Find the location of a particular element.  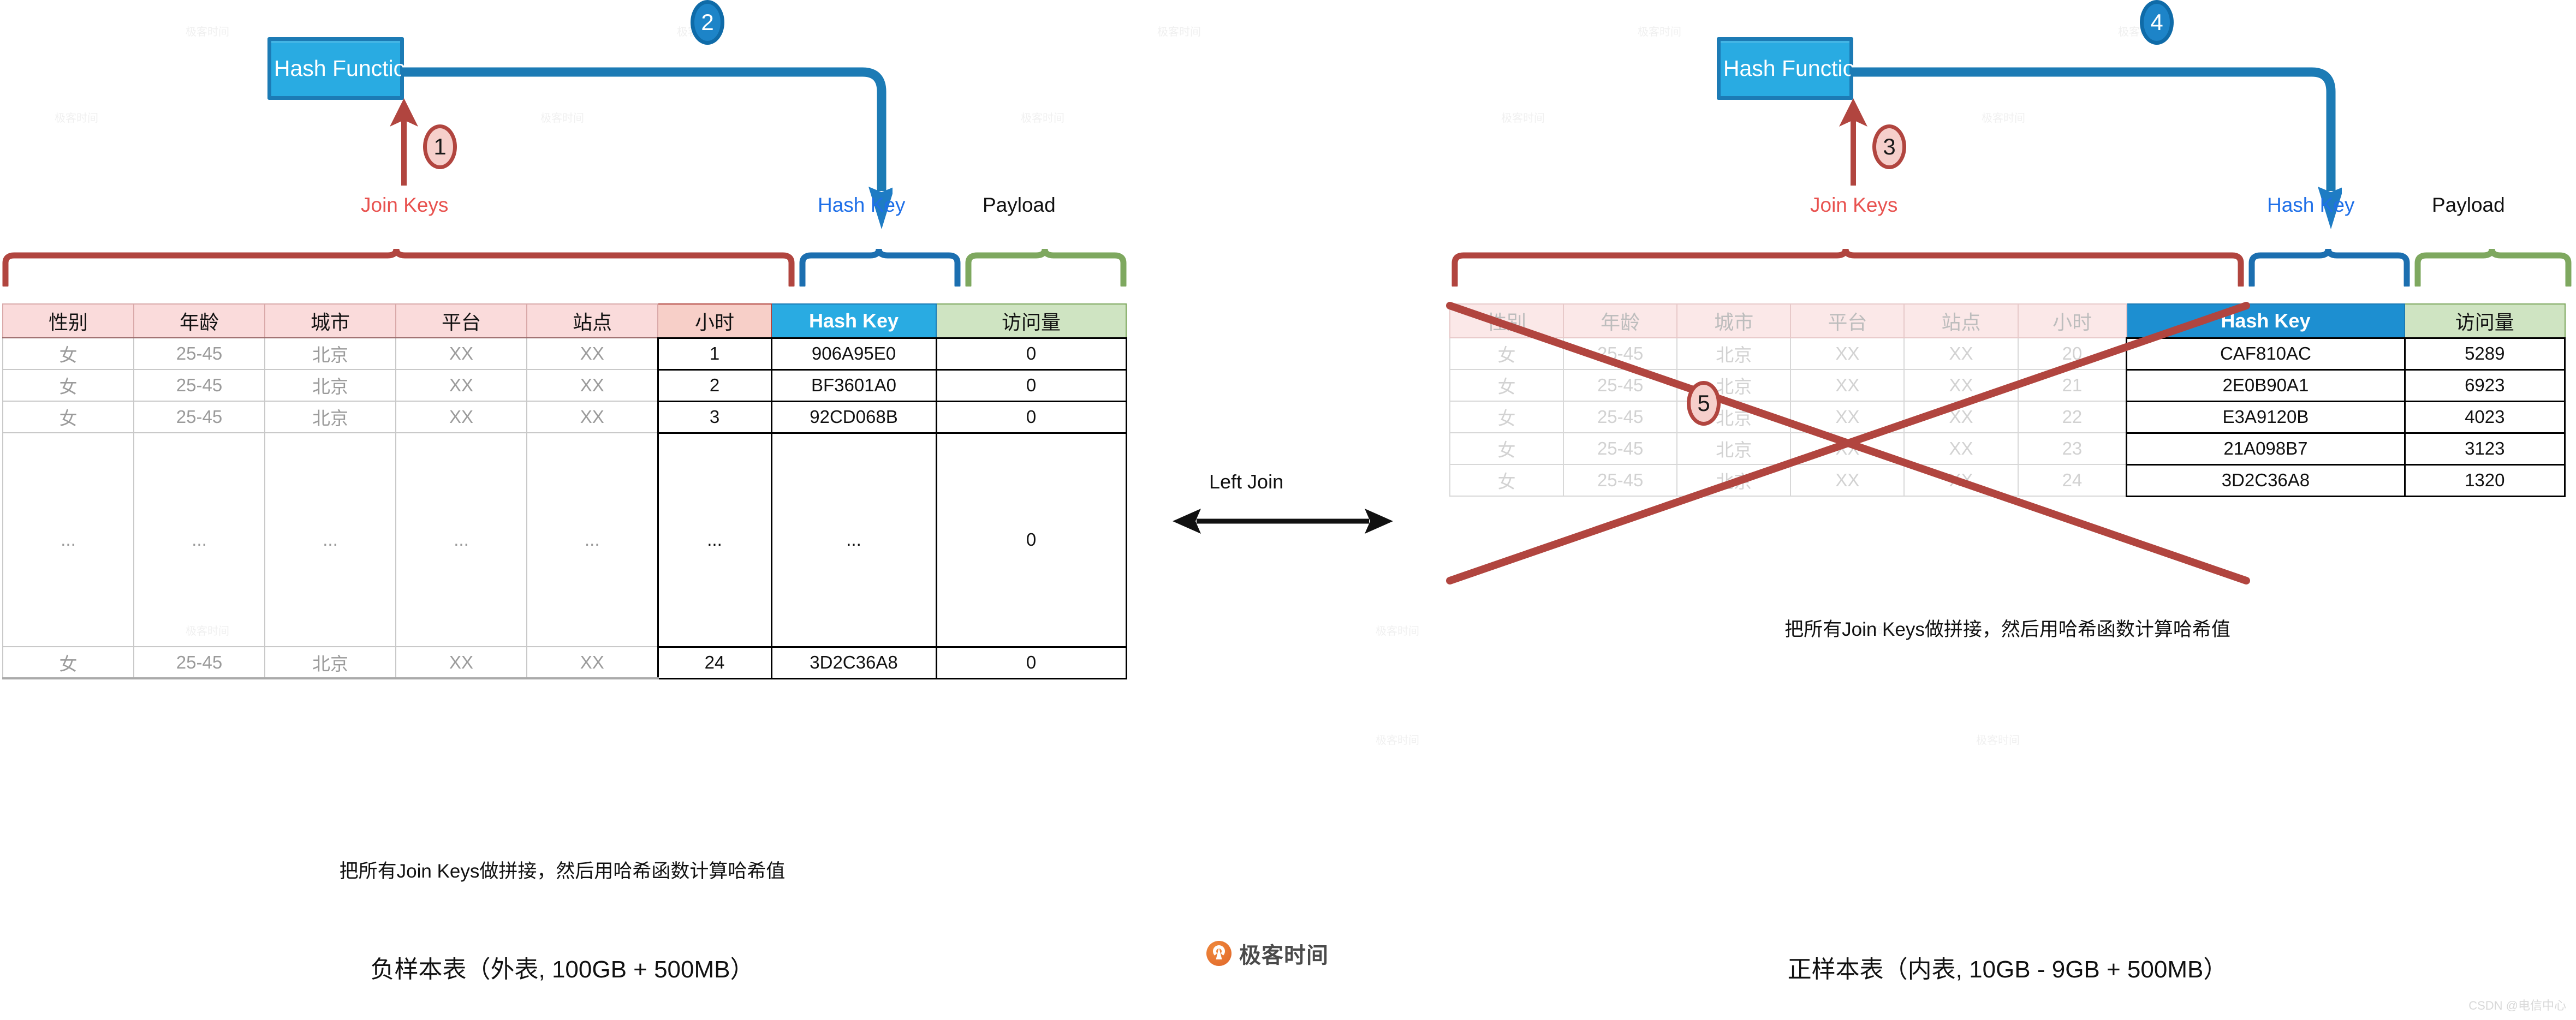

geekbang-logo: 极客时间 is located at coordinates (1267, 954).